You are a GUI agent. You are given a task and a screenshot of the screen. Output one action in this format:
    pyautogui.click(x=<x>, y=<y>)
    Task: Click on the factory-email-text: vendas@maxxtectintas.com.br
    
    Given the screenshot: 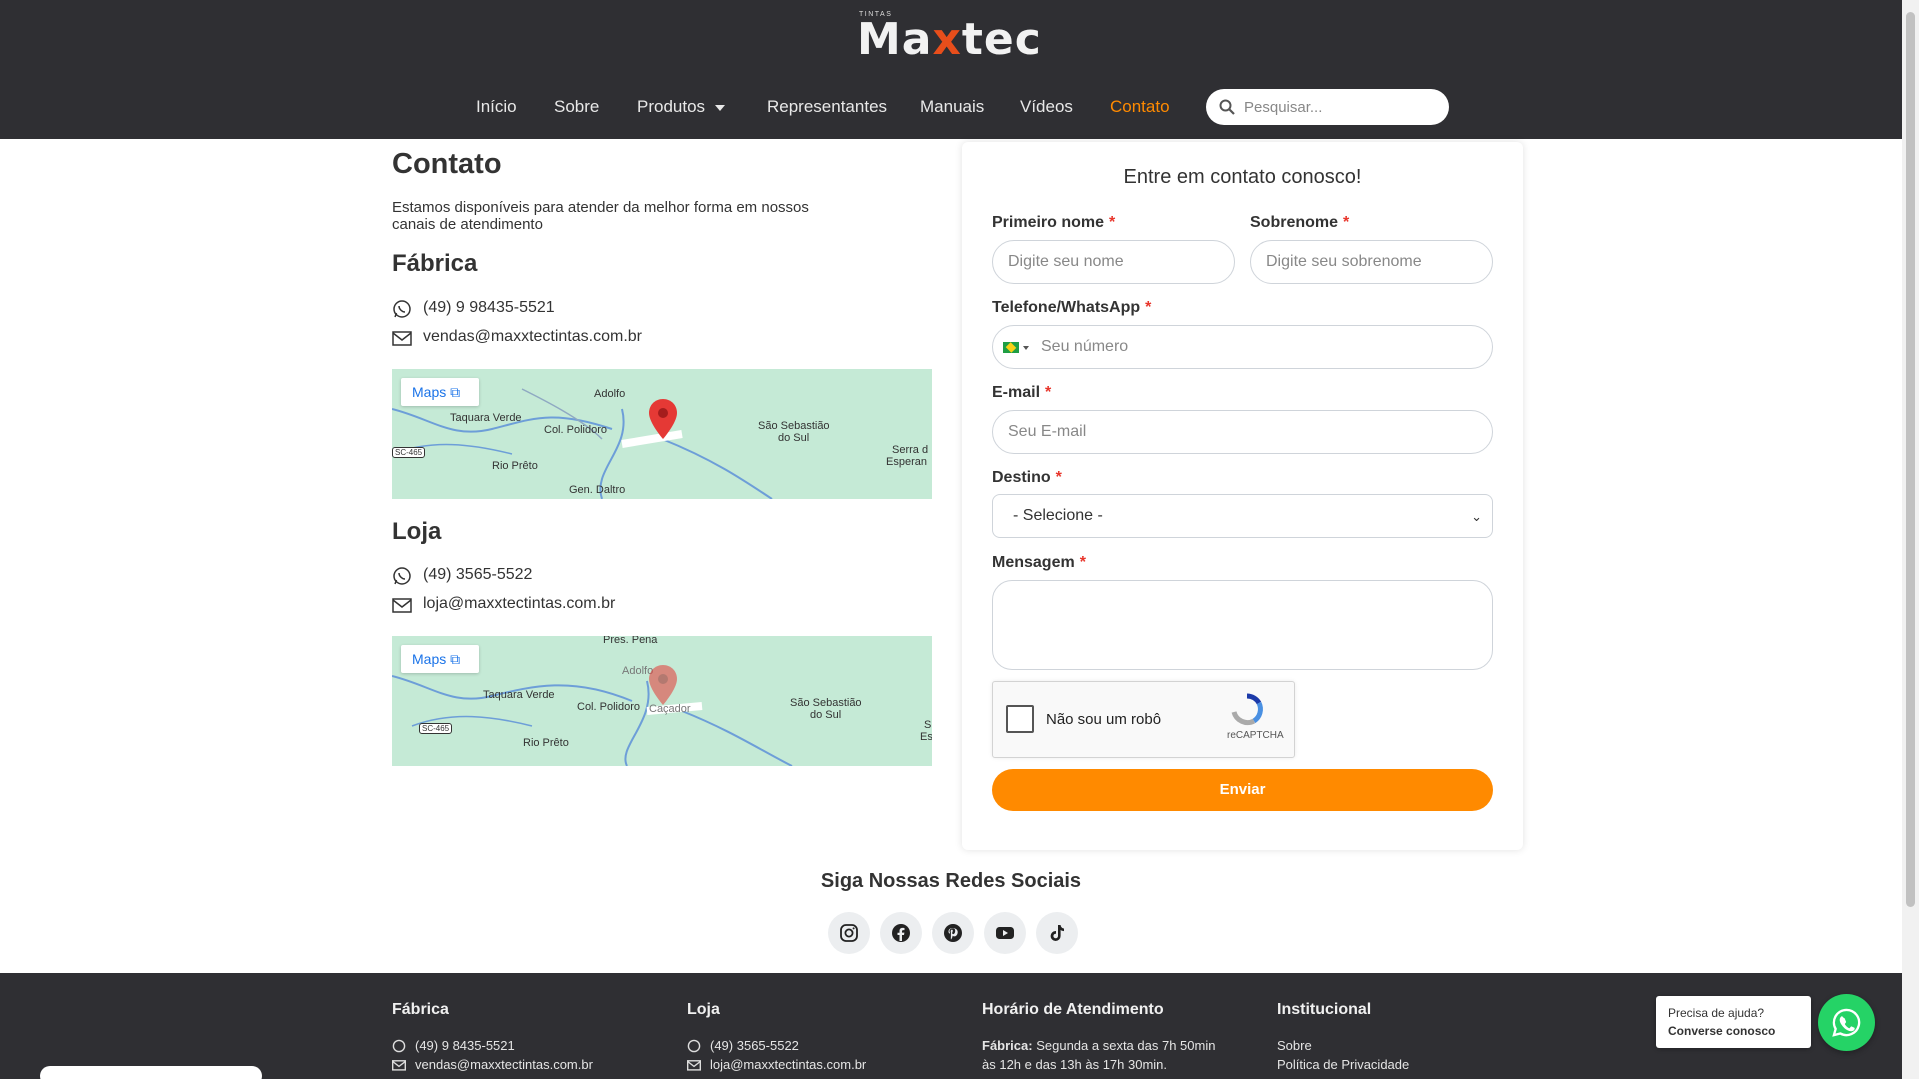 What is the action you would take?
    pyautogui.click(x=532, y=336)
    